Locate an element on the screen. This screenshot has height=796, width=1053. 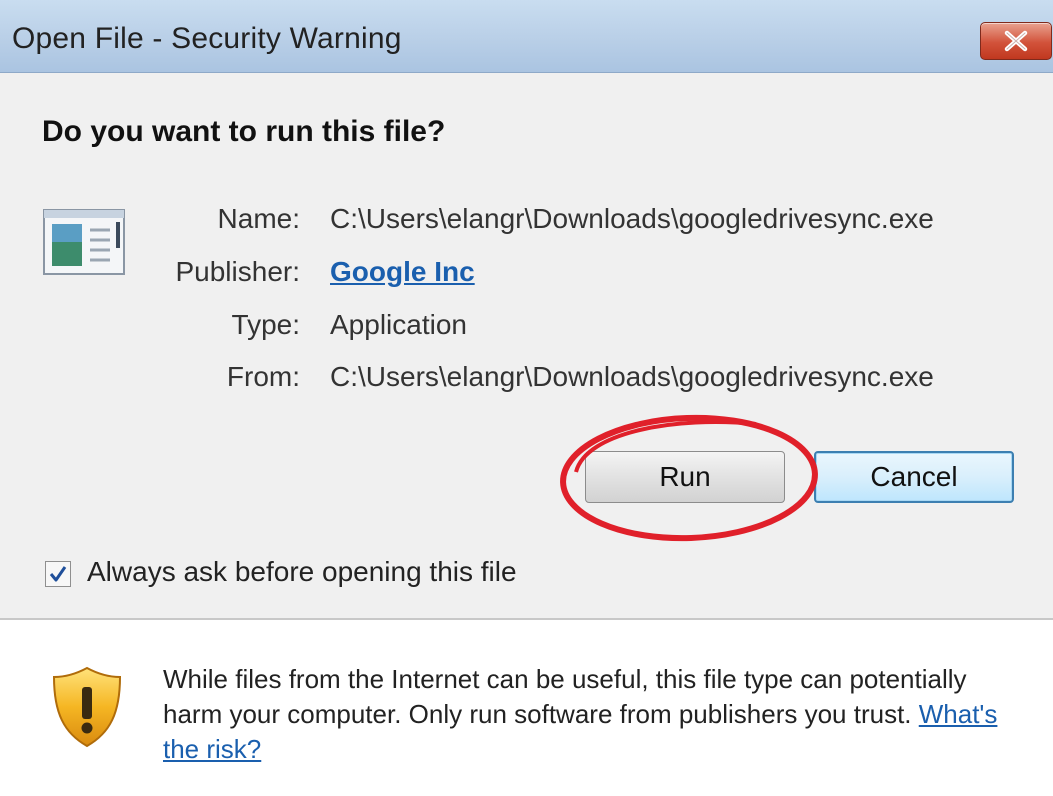
publisher-label: Publisher: is located at coordinates (237, 271).